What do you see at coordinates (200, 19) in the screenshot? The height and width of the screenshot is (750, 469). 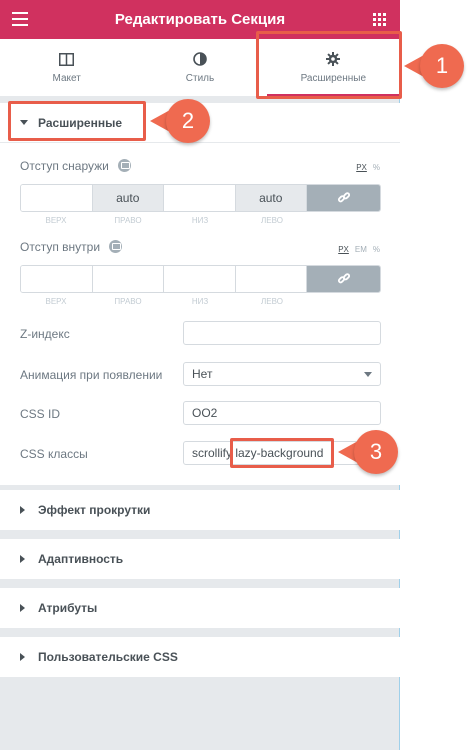 I see `panel-title: Редактировать Секция` at bounding box center [200, 19].